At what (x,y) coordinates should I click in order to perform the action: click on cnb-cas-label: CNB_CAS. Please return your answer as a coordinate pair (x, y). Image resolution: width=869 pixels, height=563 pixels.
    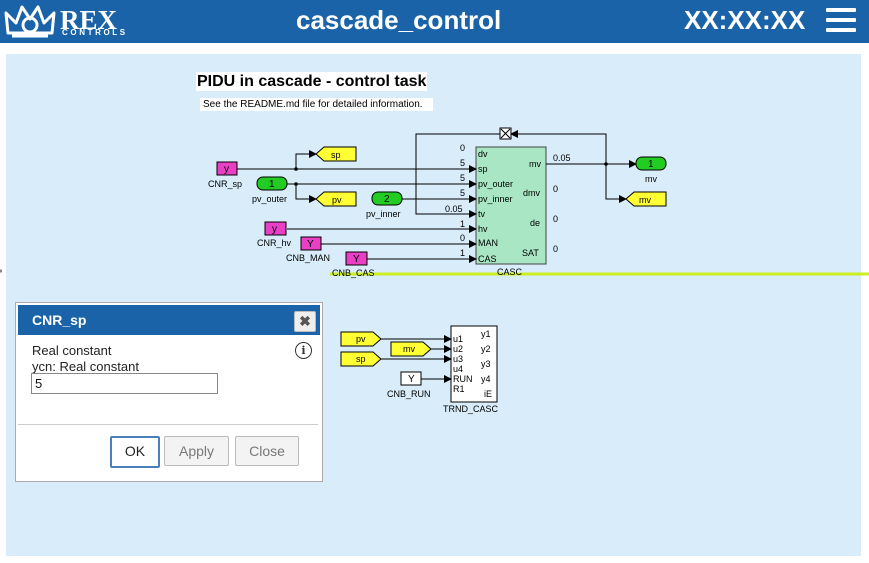
    Looking at the image, I should click on (353, 273).